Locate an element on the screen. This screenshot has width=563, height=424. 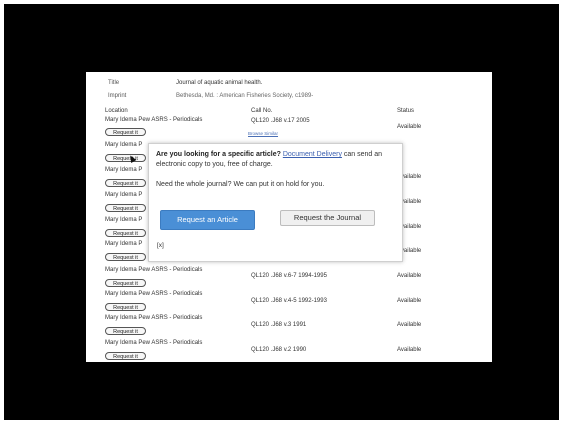
imprint-label: Imprint is located at coordinates (117, 96).